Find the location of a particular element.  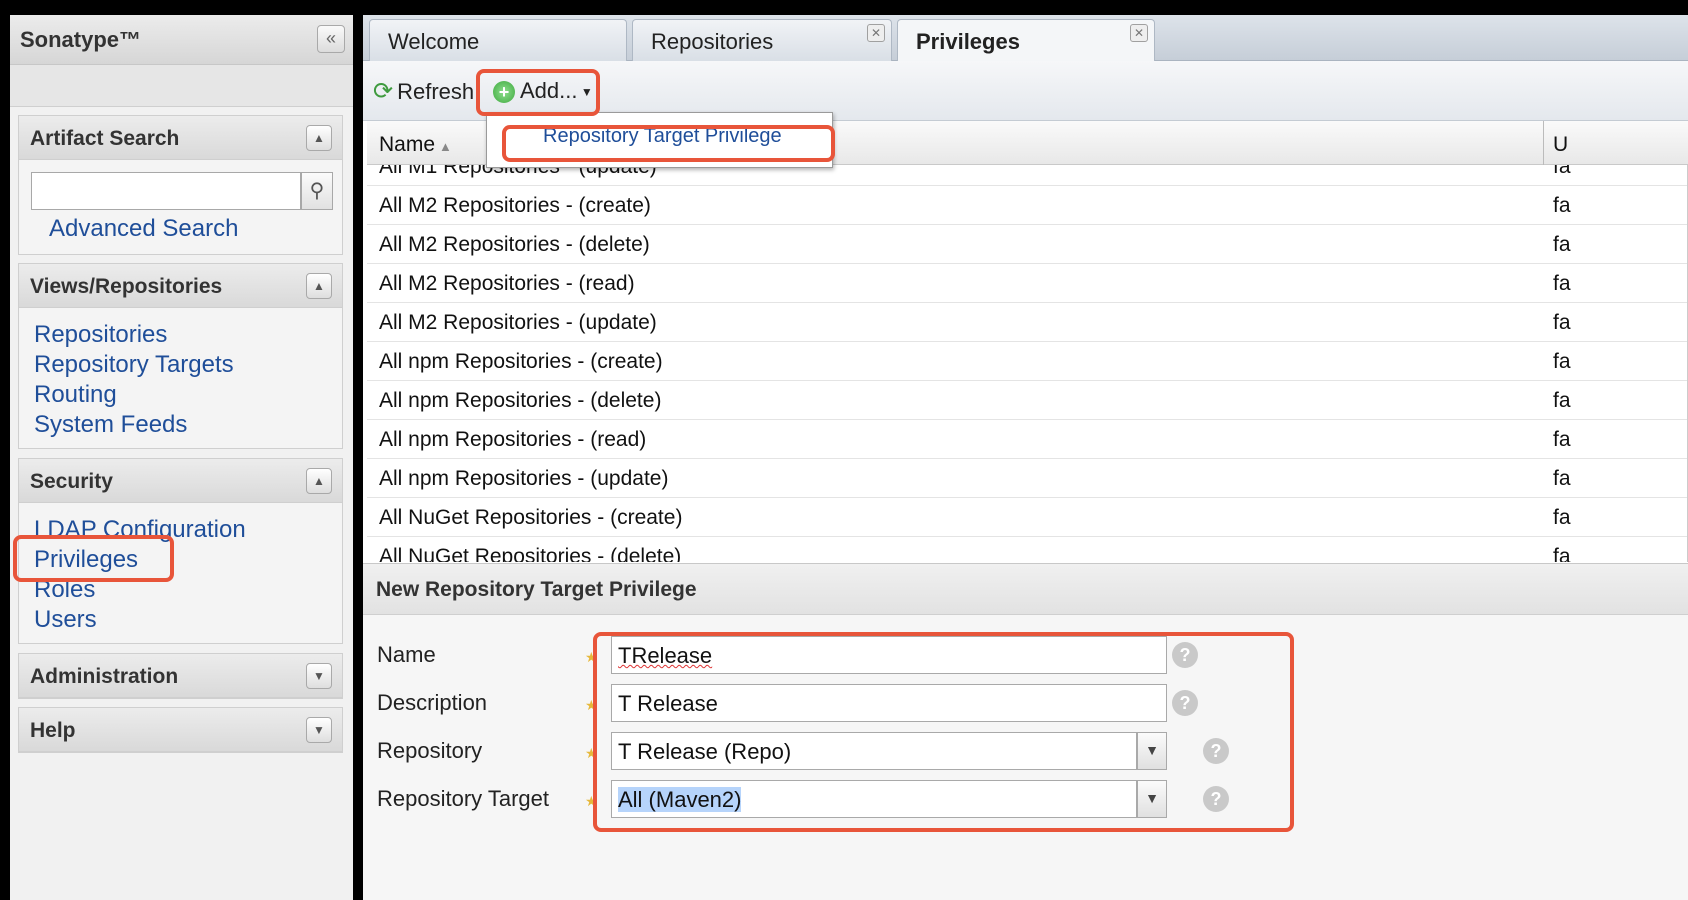

tab-repositories: Repositories ✕ is located at coordinates (762, 40).